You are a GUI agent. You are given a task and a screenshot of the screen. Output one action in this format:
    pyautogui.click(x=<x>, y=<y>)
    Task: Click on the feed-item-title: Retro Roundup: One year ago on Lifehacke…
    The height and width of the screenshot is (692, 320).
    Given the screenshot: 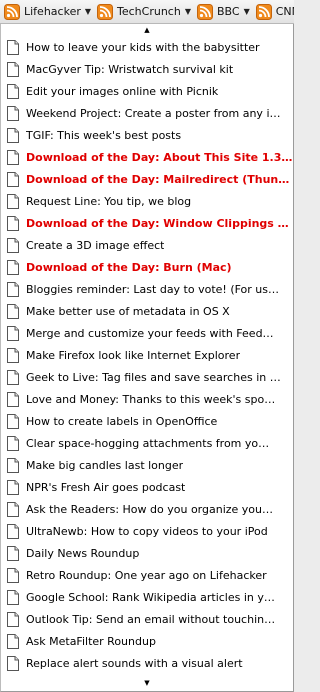 What is the action you would take?
    pyautogui.click(x=146, y=575)
    